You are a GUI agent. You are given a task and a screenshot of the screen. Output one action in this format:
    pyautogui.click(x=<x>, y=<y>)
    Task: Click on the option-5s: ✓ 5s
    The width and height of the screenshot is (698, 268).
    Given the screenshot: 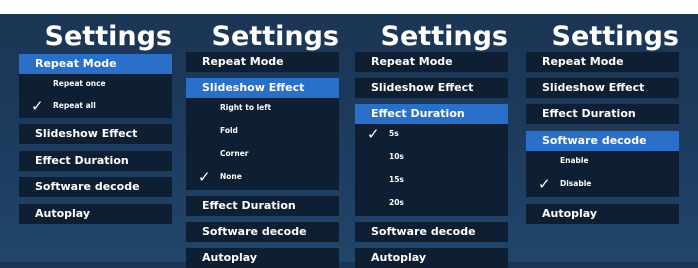 What is the action you would take?
    pyautogui.click(x=431, y=136)
    